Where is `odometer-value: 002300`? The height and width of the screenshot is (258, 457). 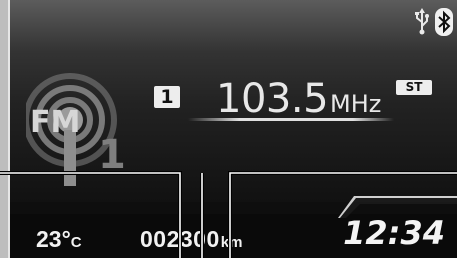 odometer-value: 002300 is located at coordinates (180, 239).